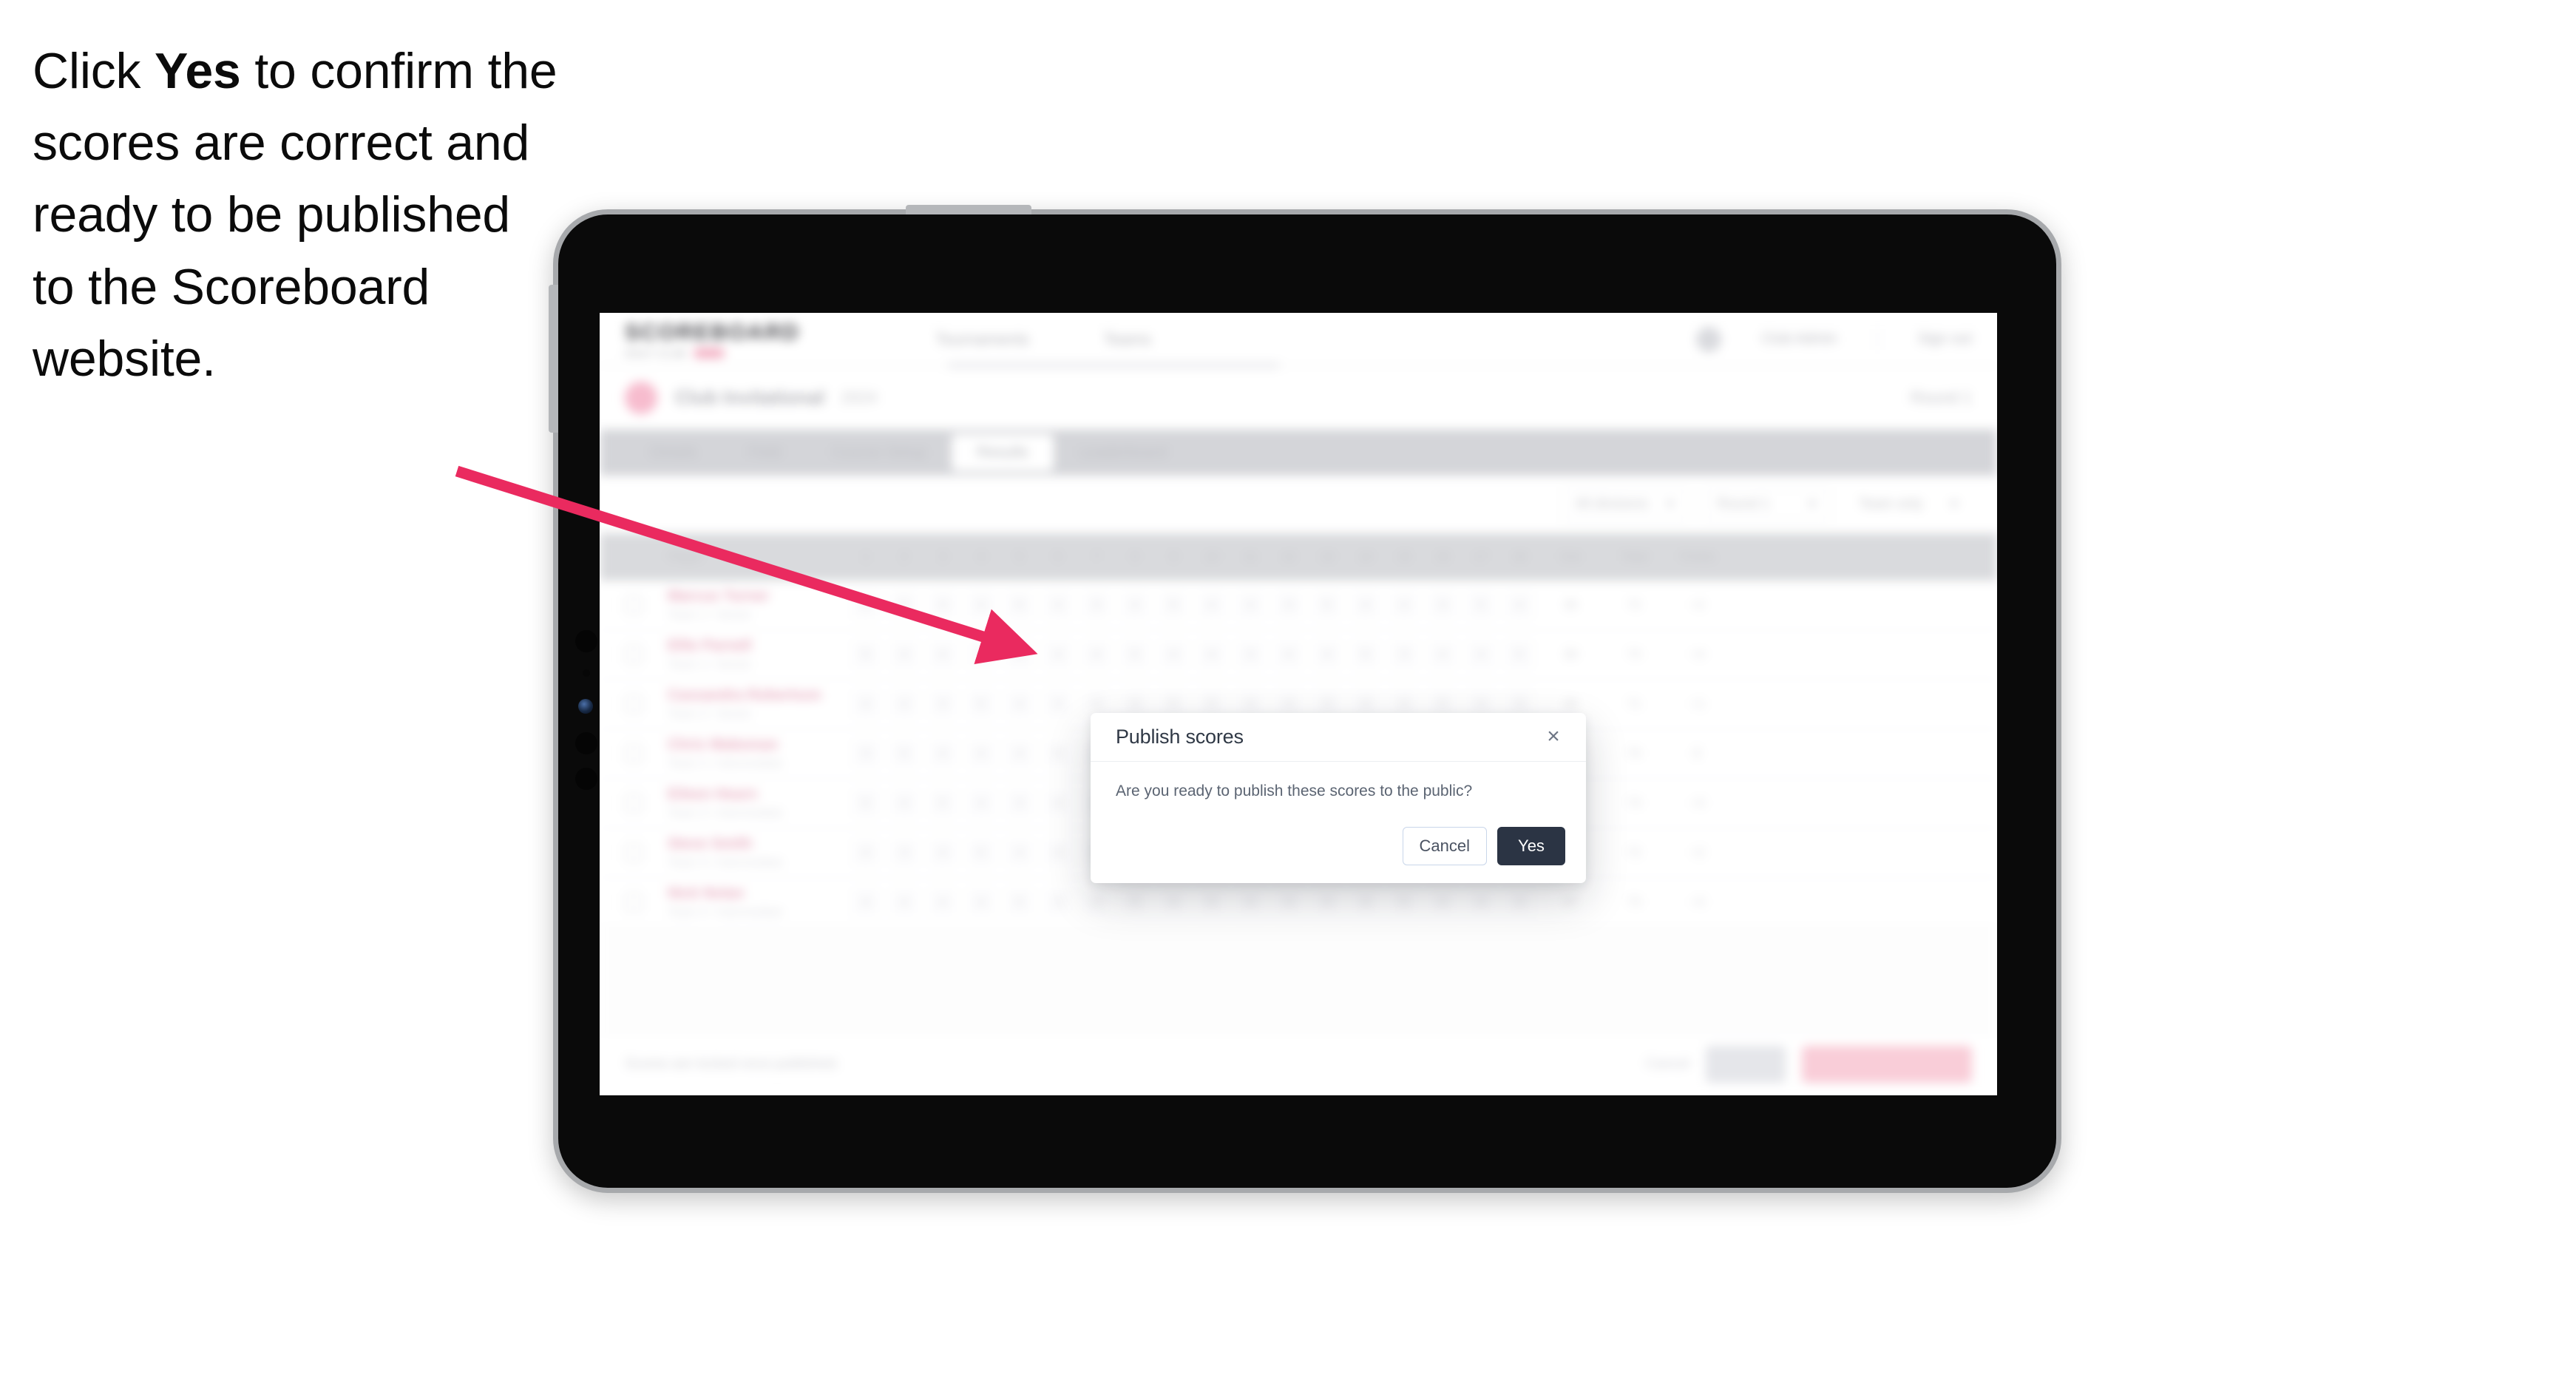 This screenshot has height=1386, width=2576. I want to click on tab-results: Results, so click(1003, 452).